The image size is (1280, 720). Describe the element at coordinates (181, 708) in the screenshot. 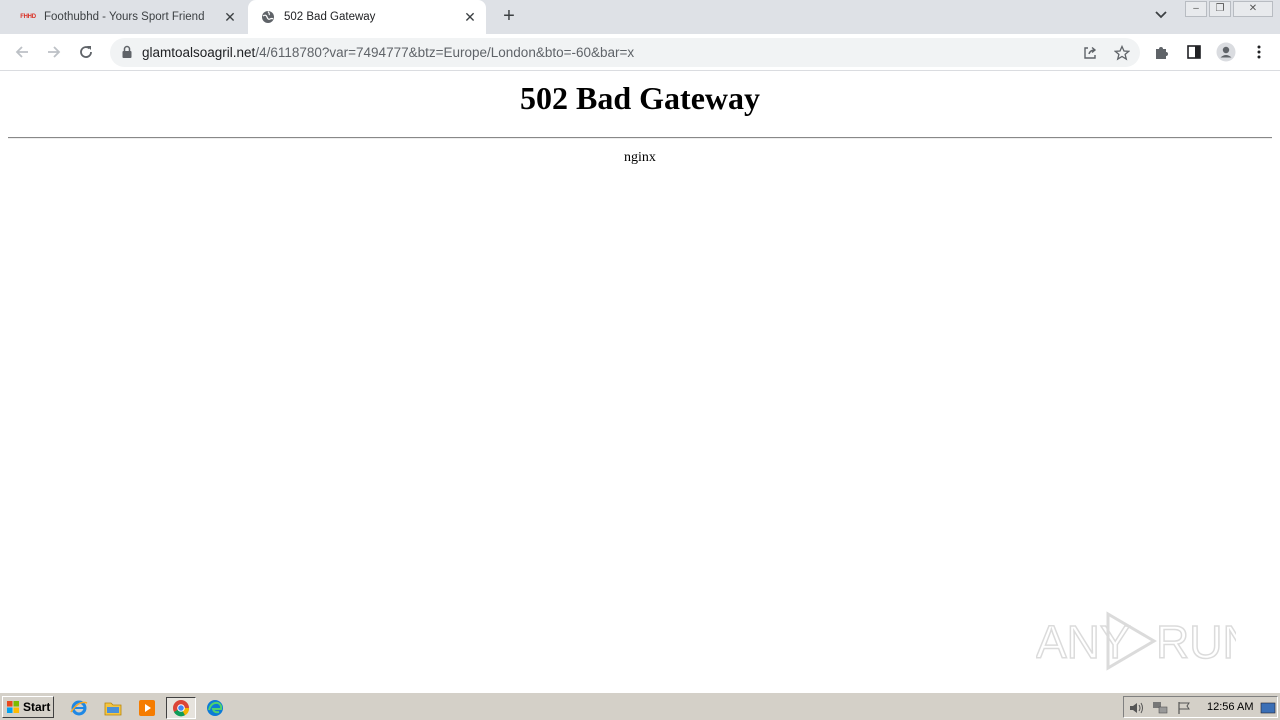

I see `chrome-icon` at that location.